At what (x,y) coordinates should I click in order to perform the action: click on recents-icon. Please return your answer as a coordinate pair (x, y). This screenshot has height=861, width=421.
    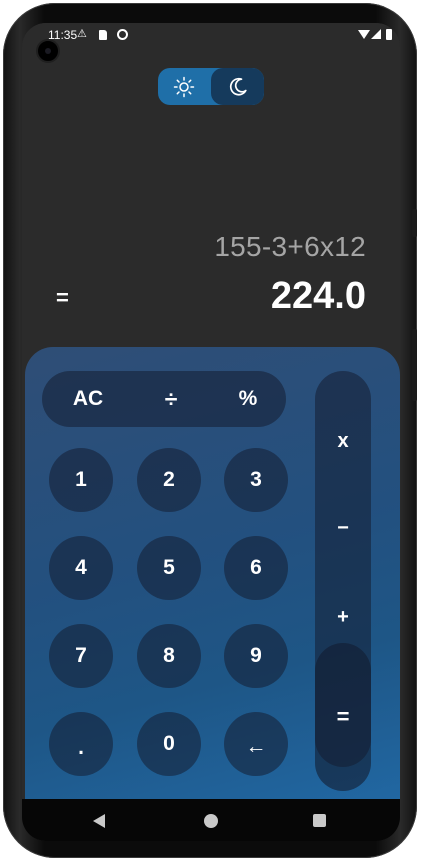
    Looking at the image, I should click on (319, 820).